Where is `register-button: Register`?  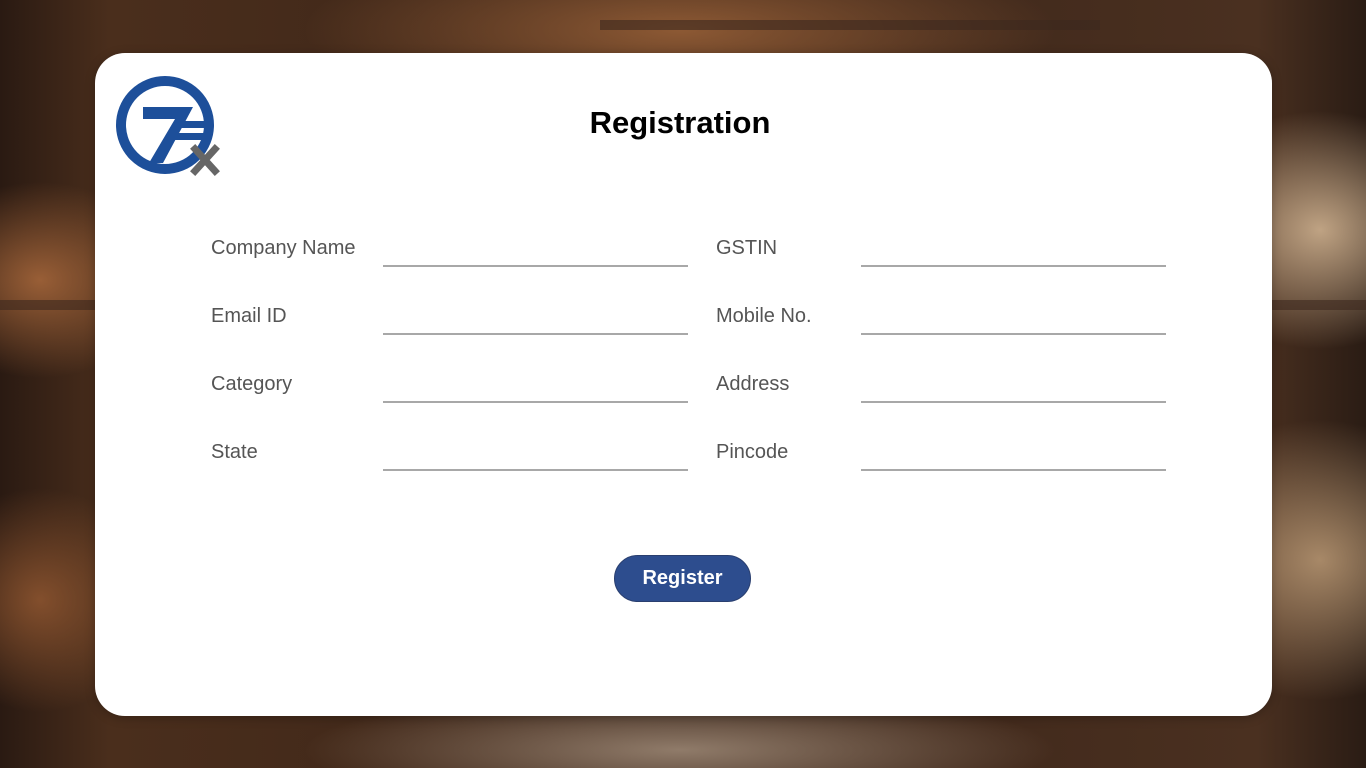 register-button: Register is located at coordinates (682, 578).